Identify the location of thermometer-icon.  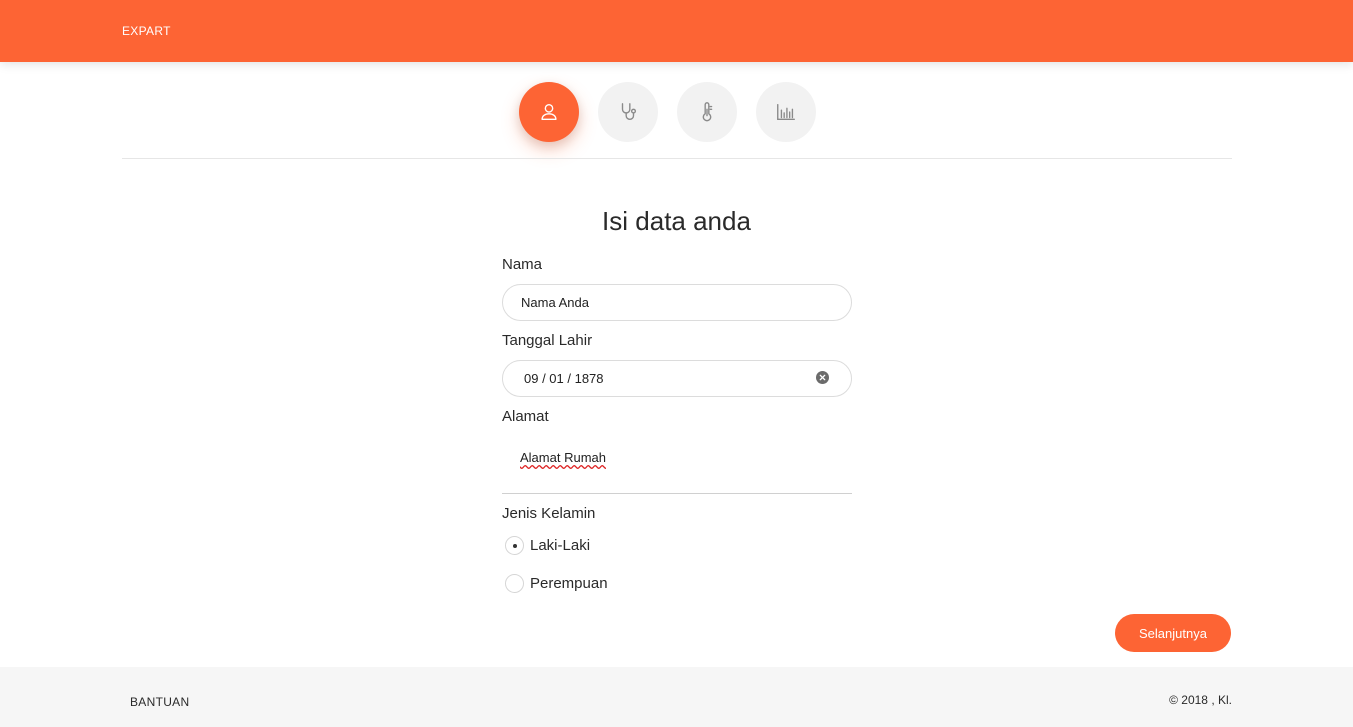
(707, 112).